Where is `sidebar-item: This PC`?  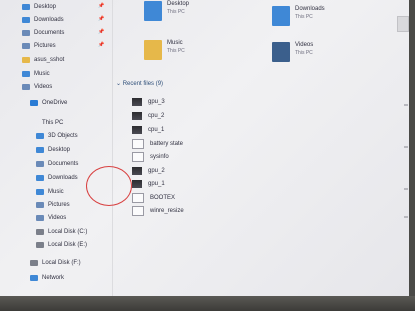 sidebar-item: This PC is located at coordinates (46, 122).